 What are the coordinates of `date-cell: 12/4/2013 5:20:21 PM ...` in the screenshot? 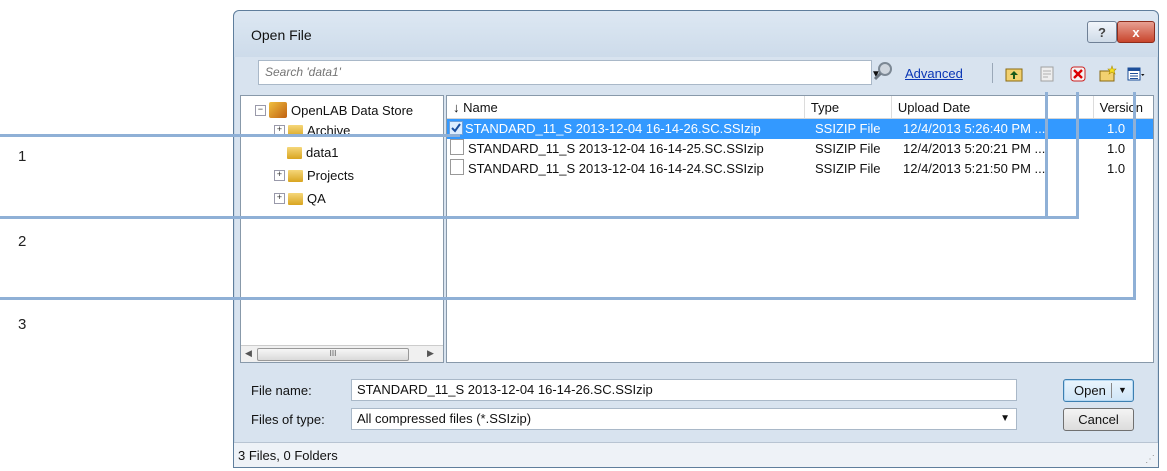 It's located at (974, 148).